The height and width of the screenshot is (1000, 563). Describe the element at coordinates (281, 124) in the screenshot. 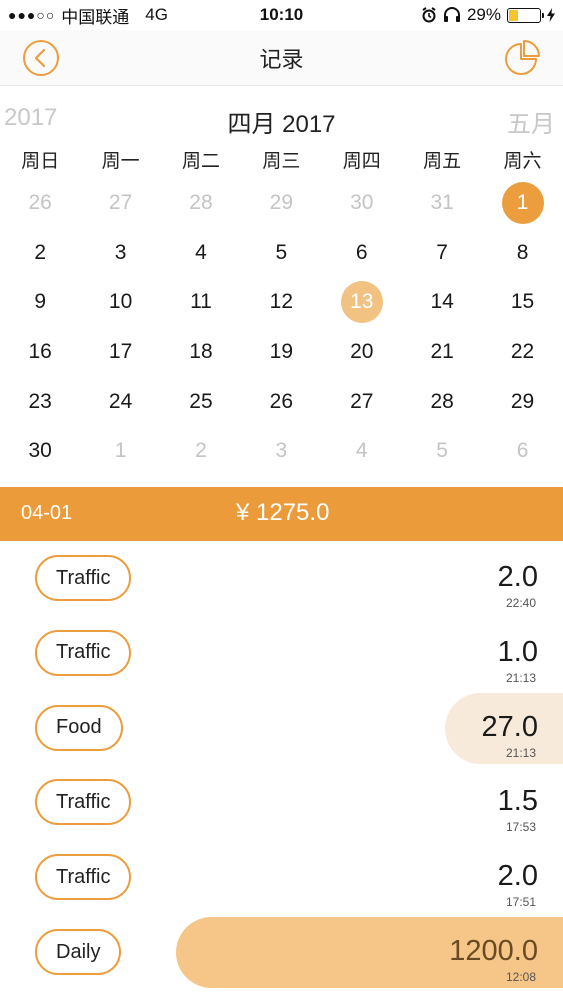

I see `current-month-label: 四月 2017` at that location.